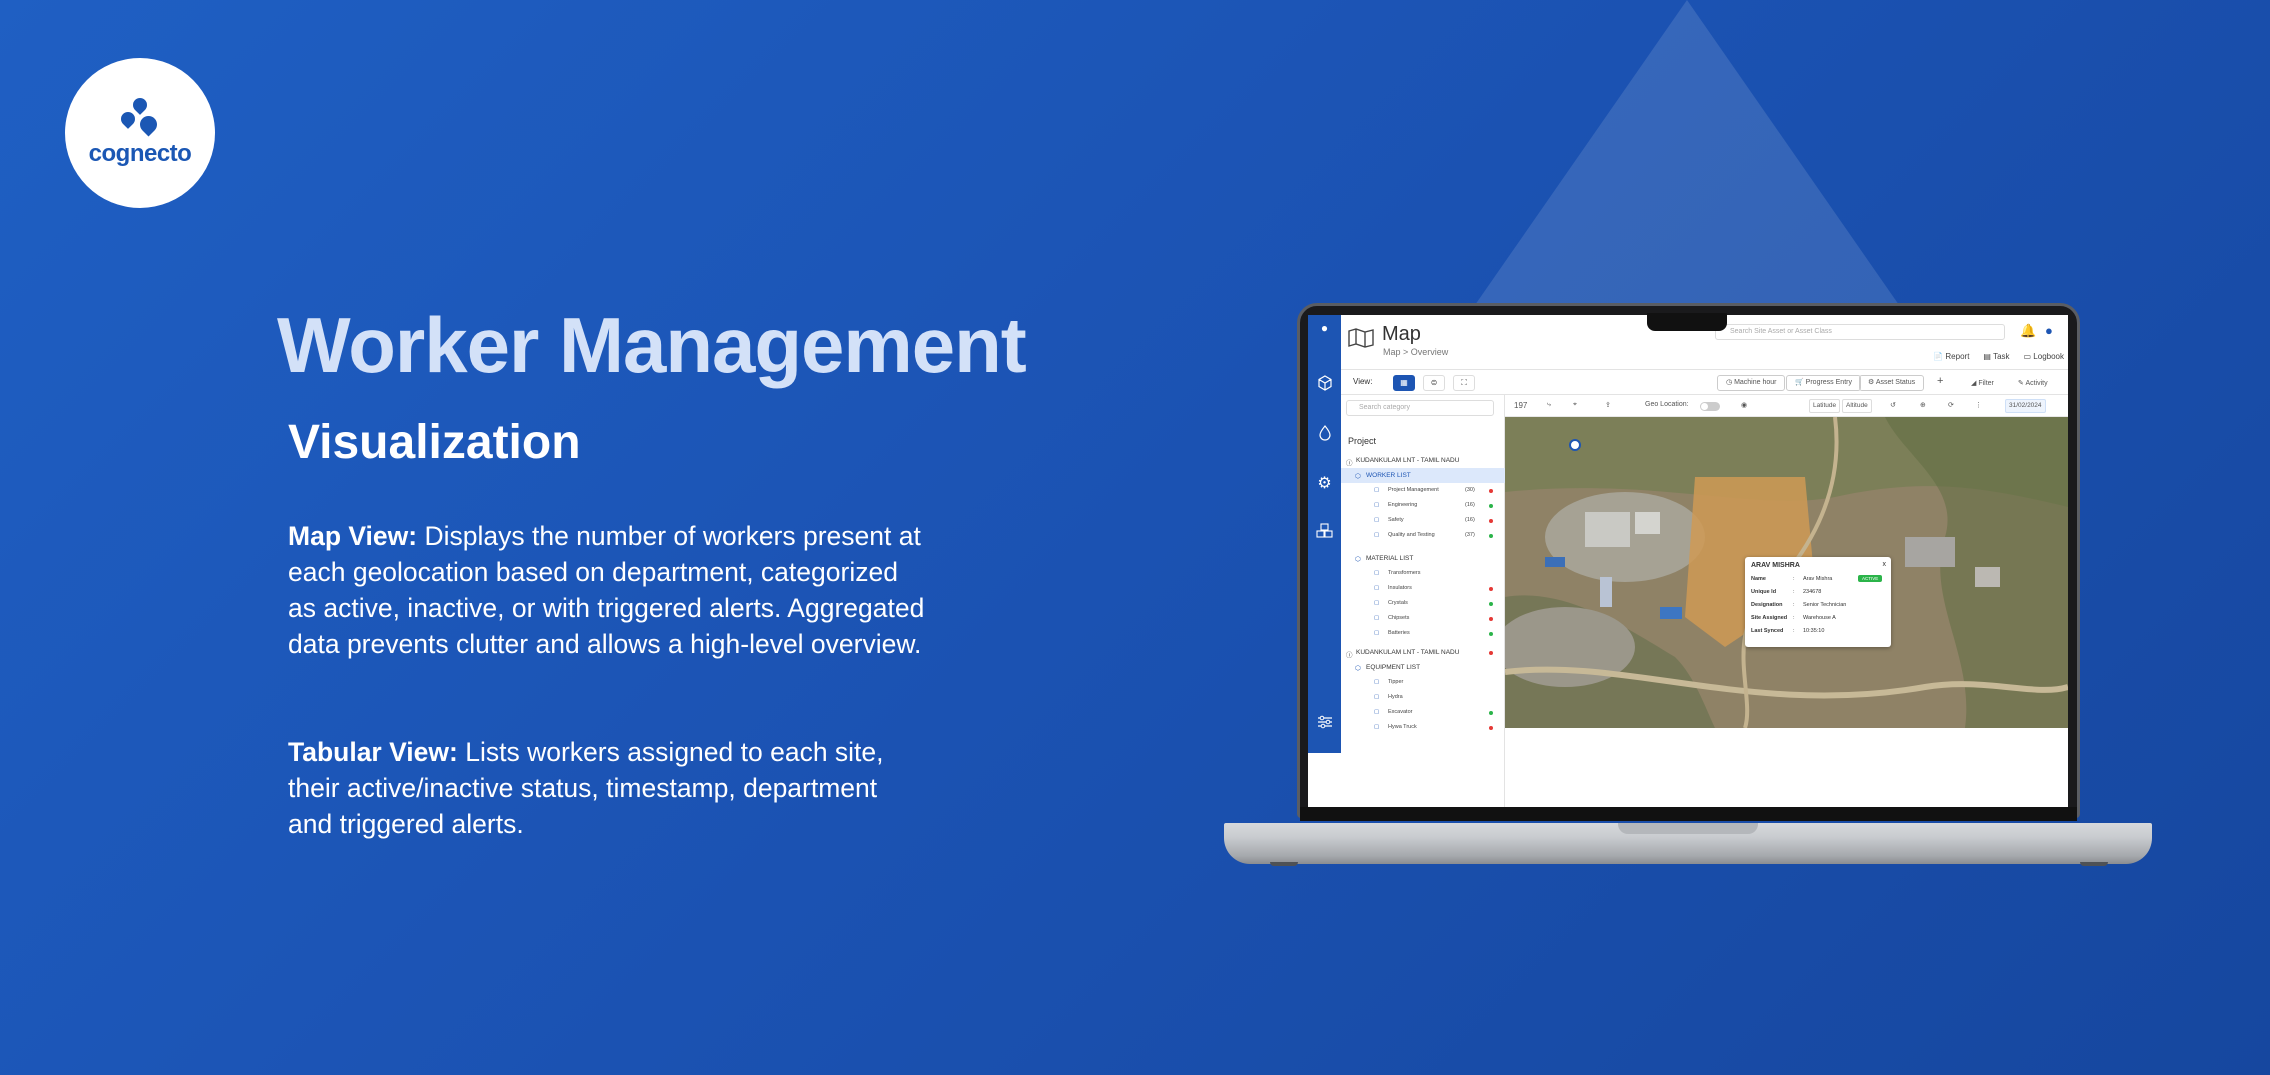  I want to click on more-icon: ⋮, so click(1978, 405).